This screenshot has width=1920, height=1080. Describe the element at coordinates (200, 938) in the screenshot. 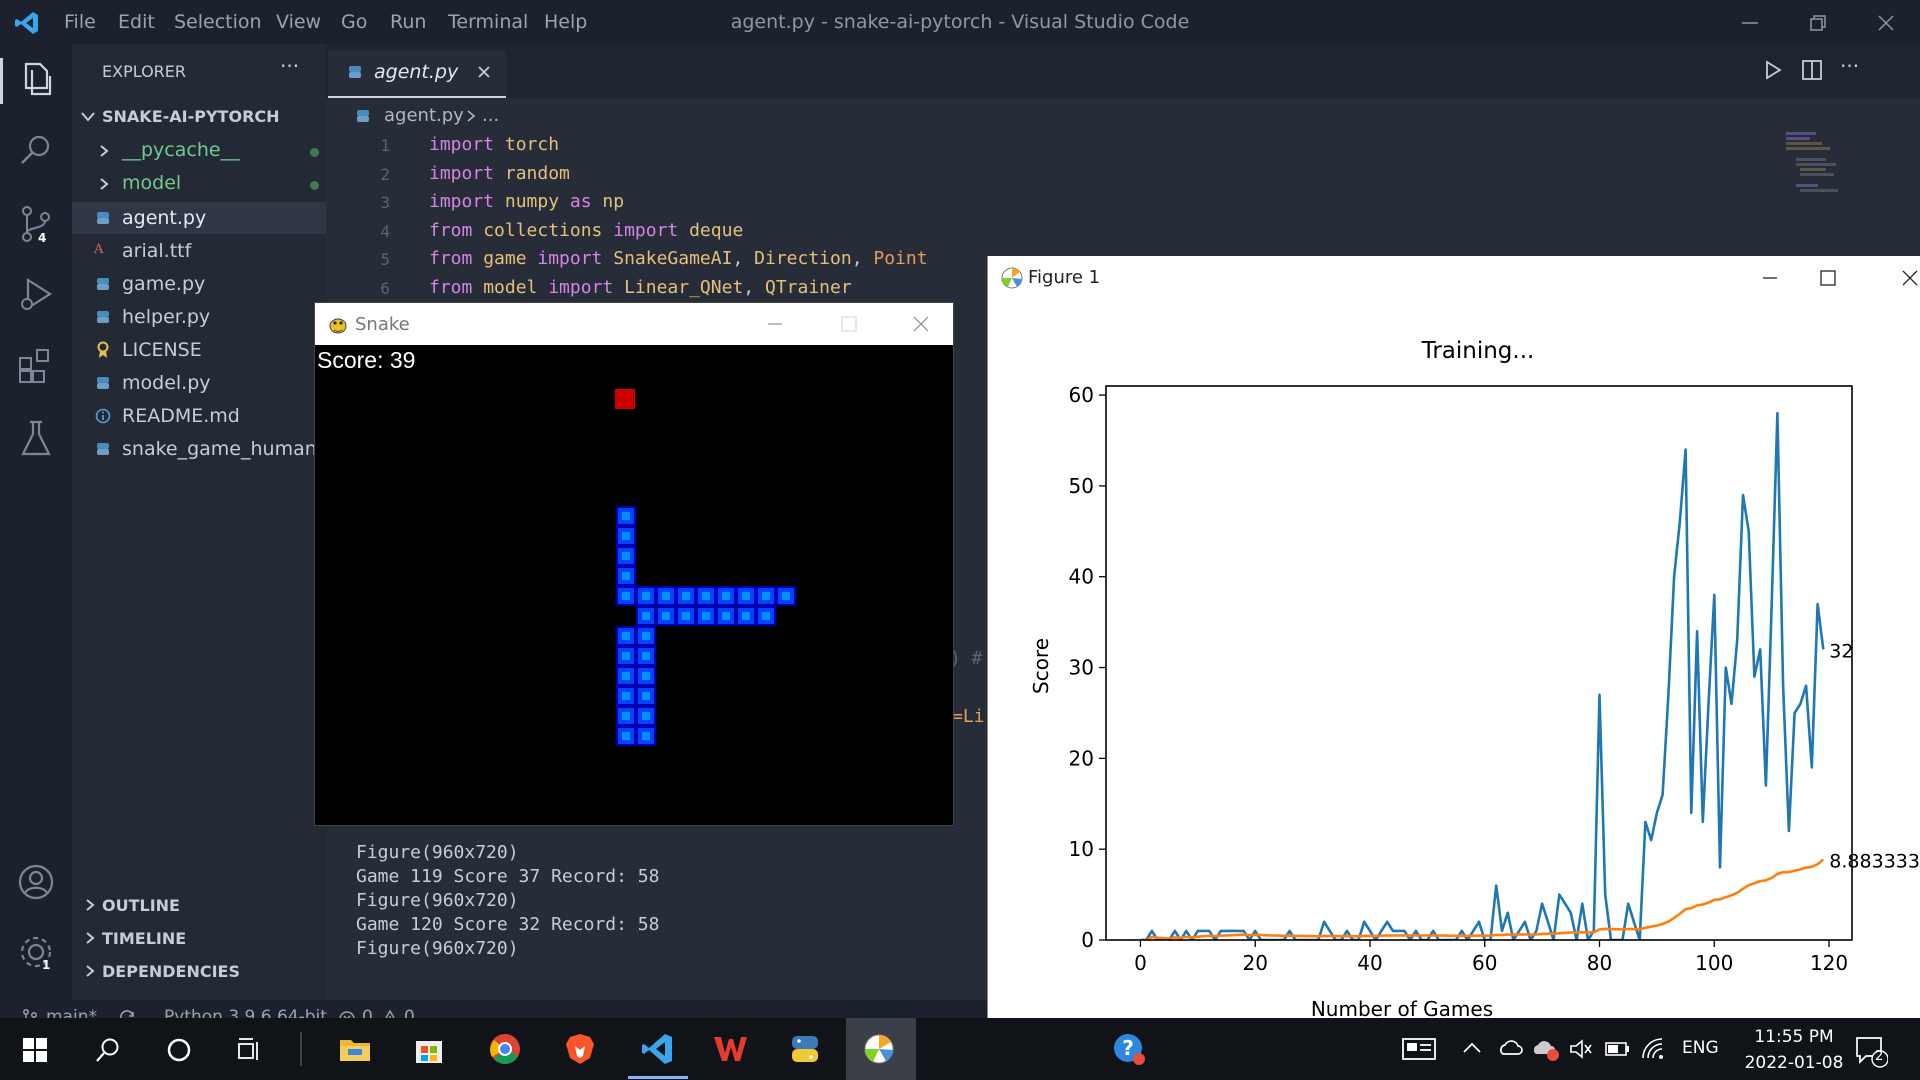

I see `section-timeline: TIMELINE` at that location.